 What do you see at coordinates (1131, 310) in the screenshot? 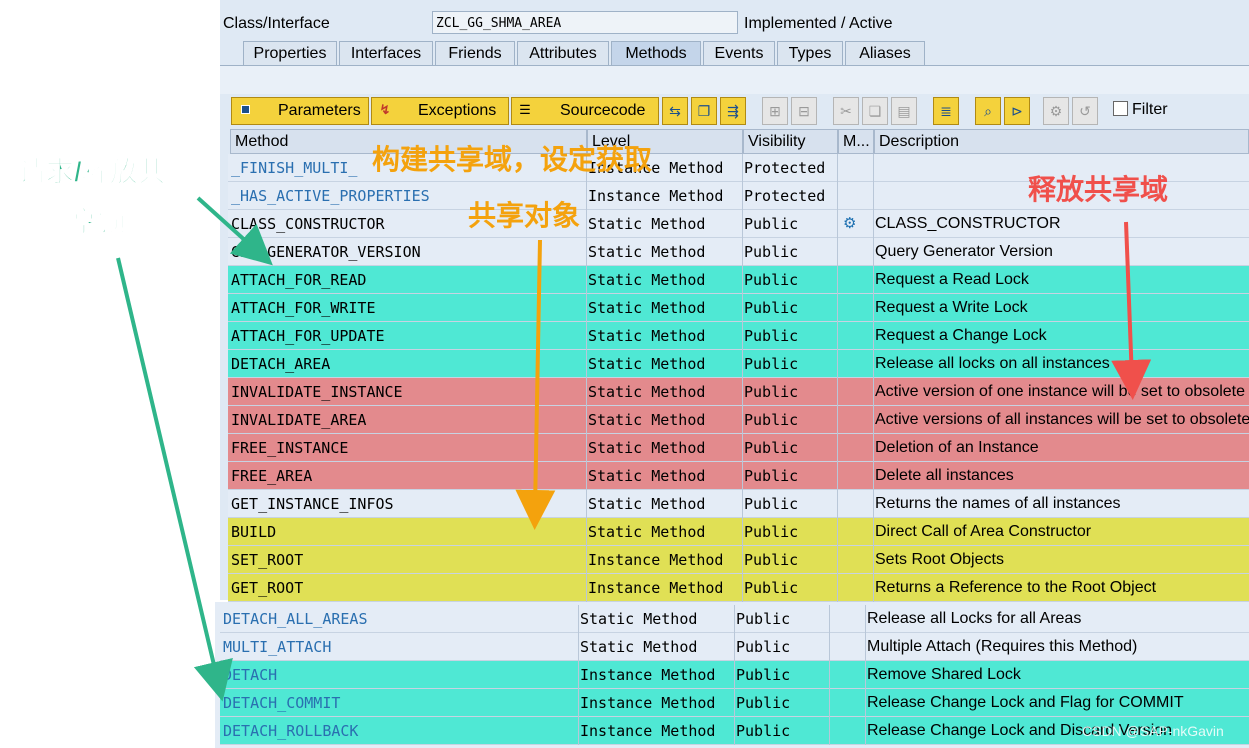
I see `arrow-to-invalidate` at bounding box center [1131, 310].